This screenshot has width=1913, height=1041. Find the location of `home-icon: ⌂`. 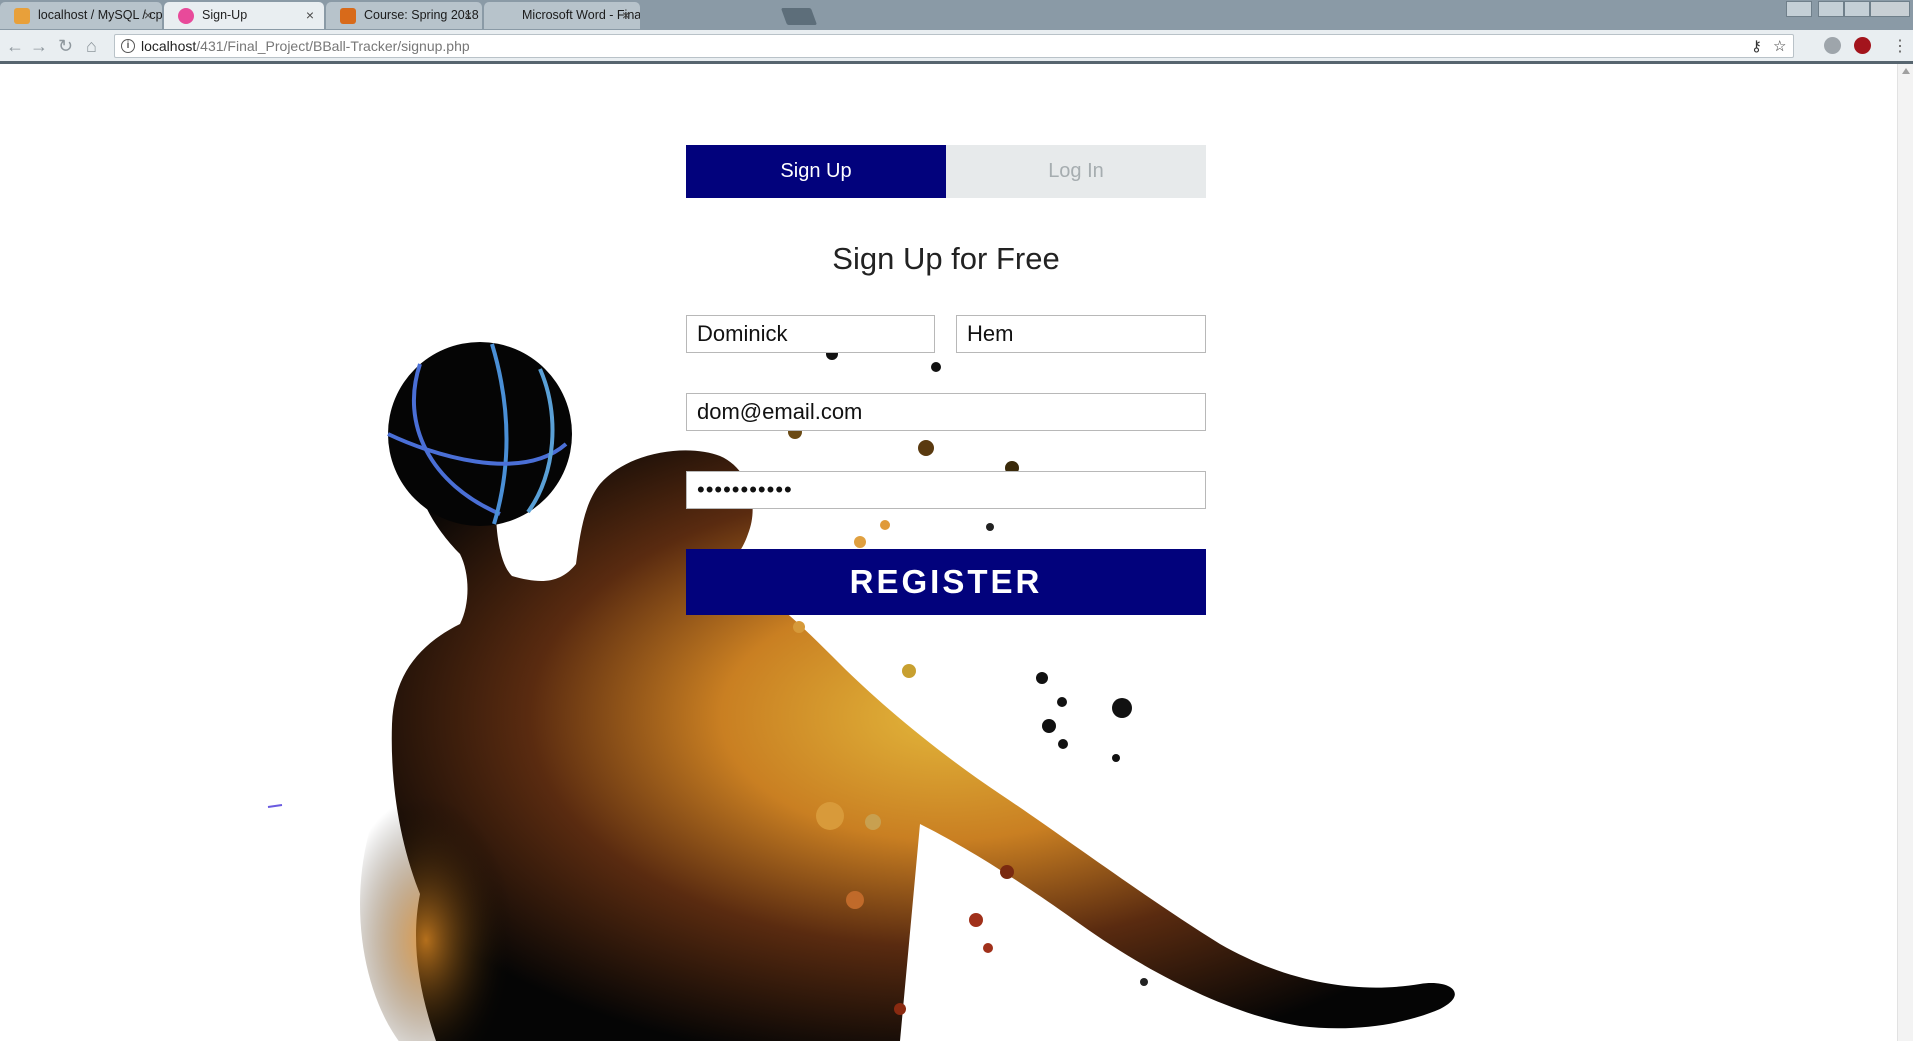

home-icon: ⌂ is located at coordinates (91, 46).